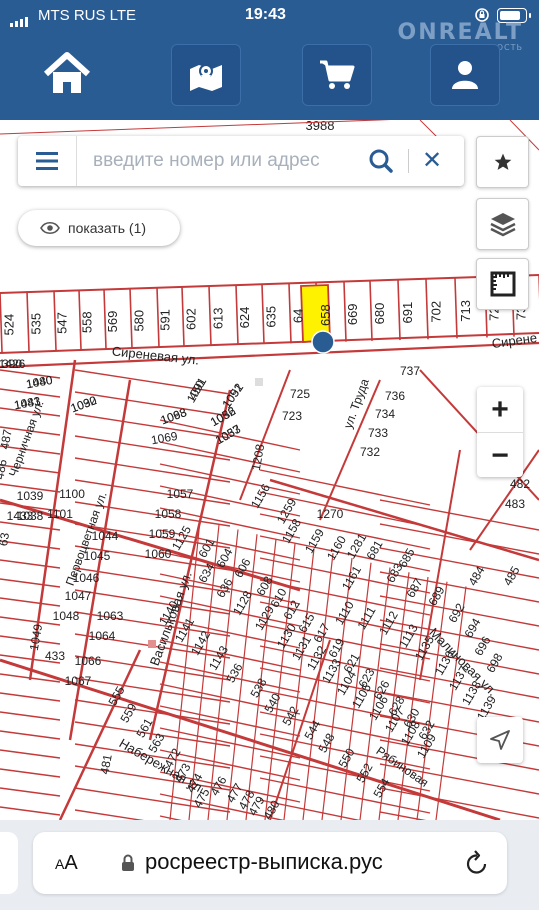  I want to click on parcel-number: 733, so click(378, 433).